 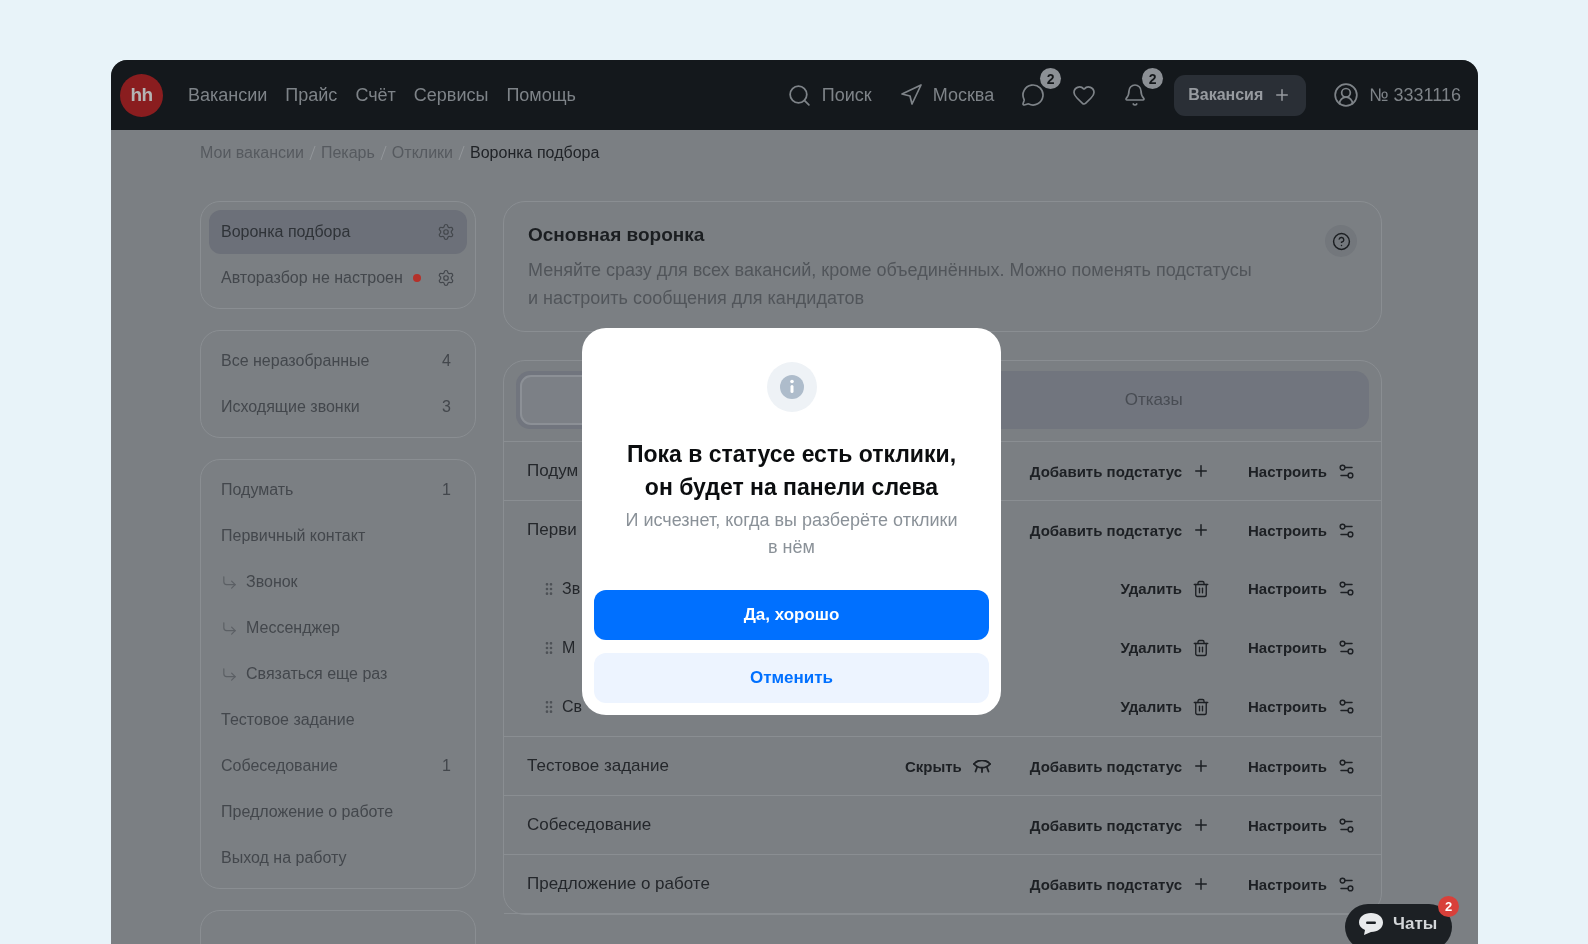 I want to click on sidebar-item: Тестовое задание, so click(x=338, y=720).